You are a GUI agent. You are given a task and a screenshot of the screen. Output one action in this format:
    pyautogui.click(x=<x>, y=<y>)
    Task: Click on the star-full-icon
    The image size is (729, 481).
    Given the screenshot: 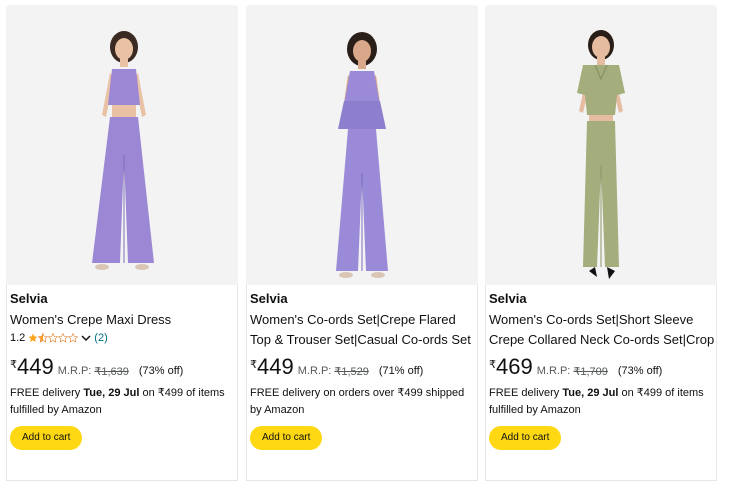 What is the action you would take?
    pyautogui.click(x=33, y=337)
    